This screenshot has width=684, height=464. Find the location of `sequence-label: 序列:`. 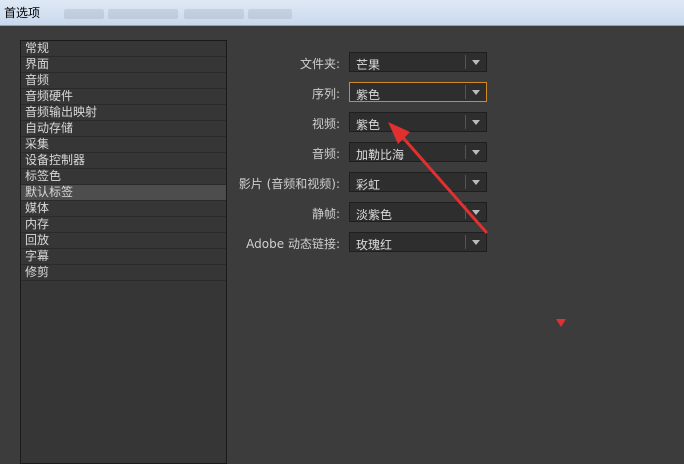

sequence-label: 序列: is located at coordinates (325, 94).